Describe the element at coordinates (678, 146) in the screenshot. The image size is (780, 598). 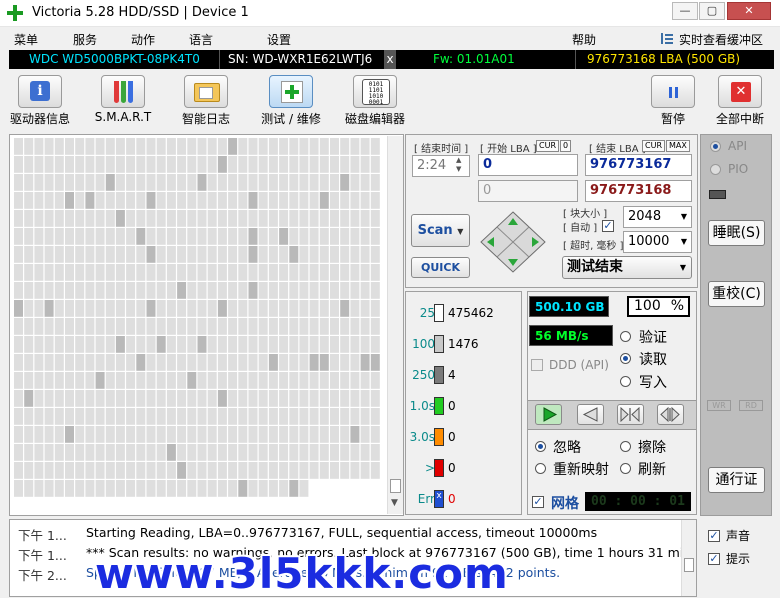
I see `end-max-button: MAX` at that location.